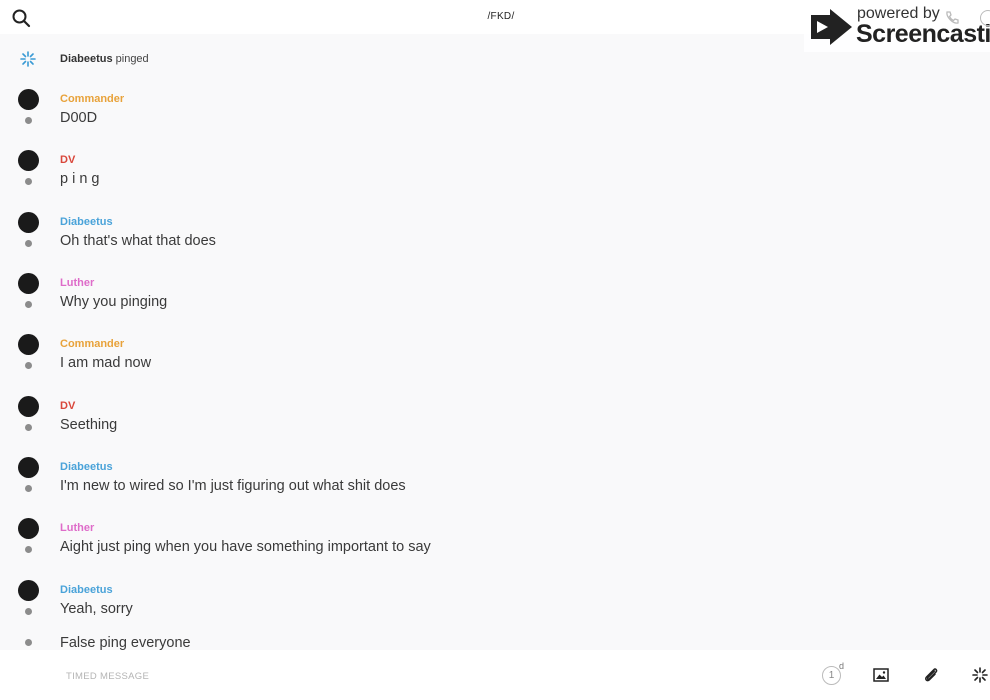 This screenshot has width=990, height=700. What do you see at coordinates (125, 643) in the screenshot?
I see `message-text: False ping everyone` at bounding box center [125, 643].